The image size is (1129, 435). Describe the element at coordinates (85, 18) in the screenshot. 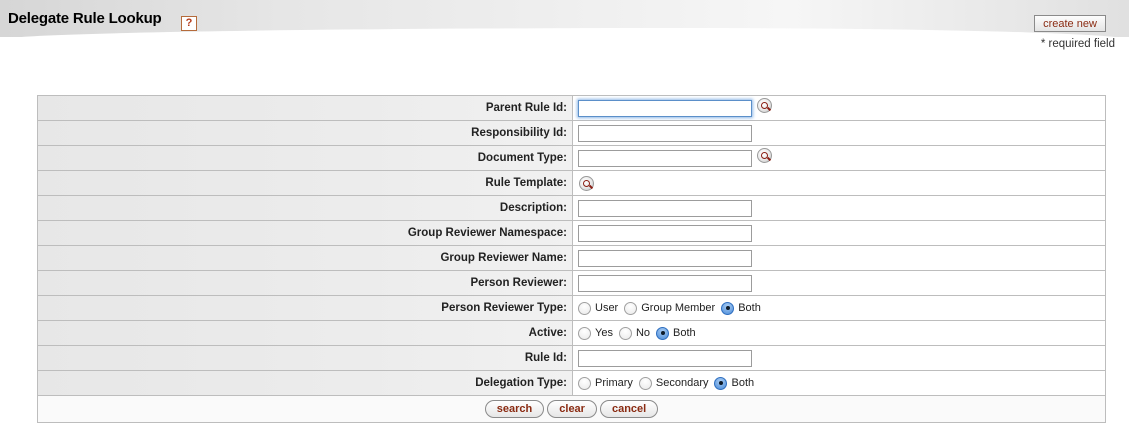

I see `page-title: Delegate Rule Lookup` at that location.